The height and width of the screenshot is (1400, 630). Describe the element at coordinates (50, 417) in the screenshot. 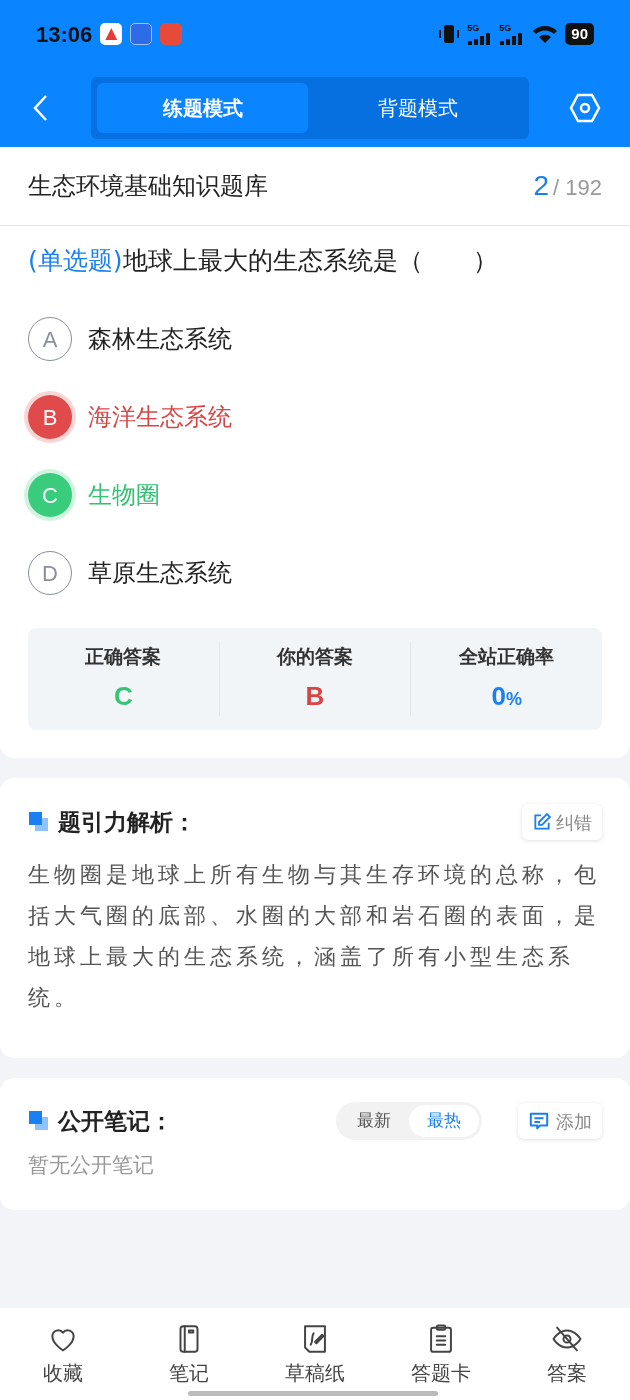

I see `option-letter: B` at that location.